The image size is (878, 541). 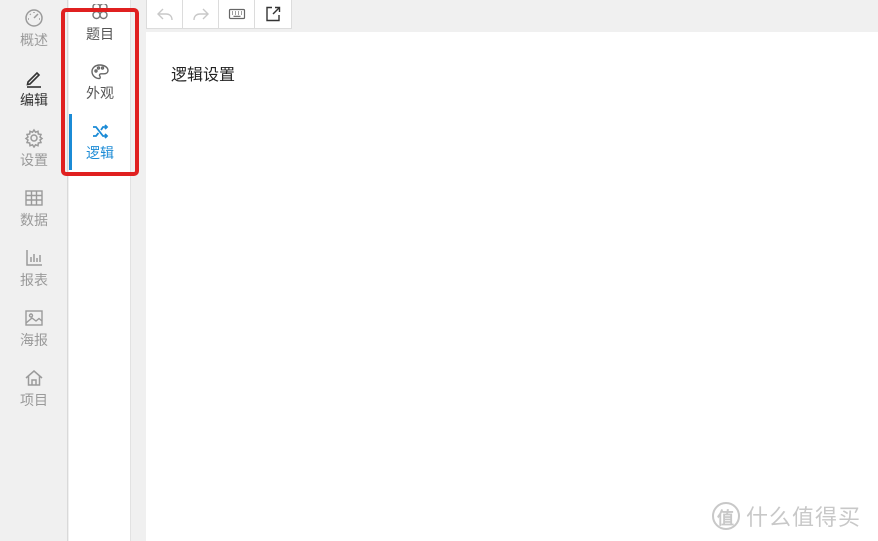 I want to click on dashboard-icon, so click(x=34, y=18).